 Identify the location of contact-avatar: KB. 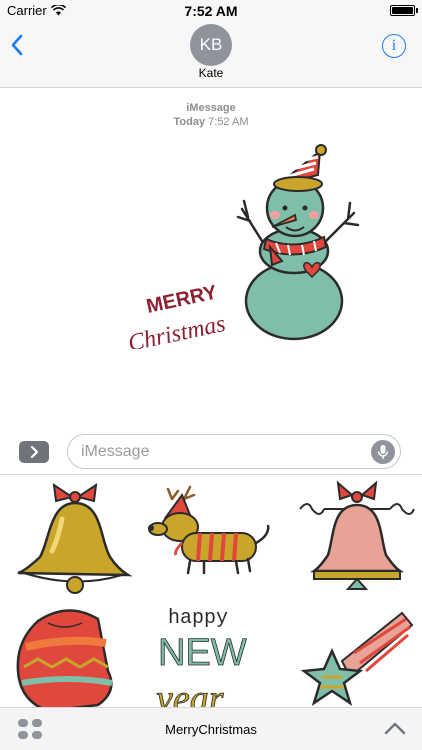
(211, 45).